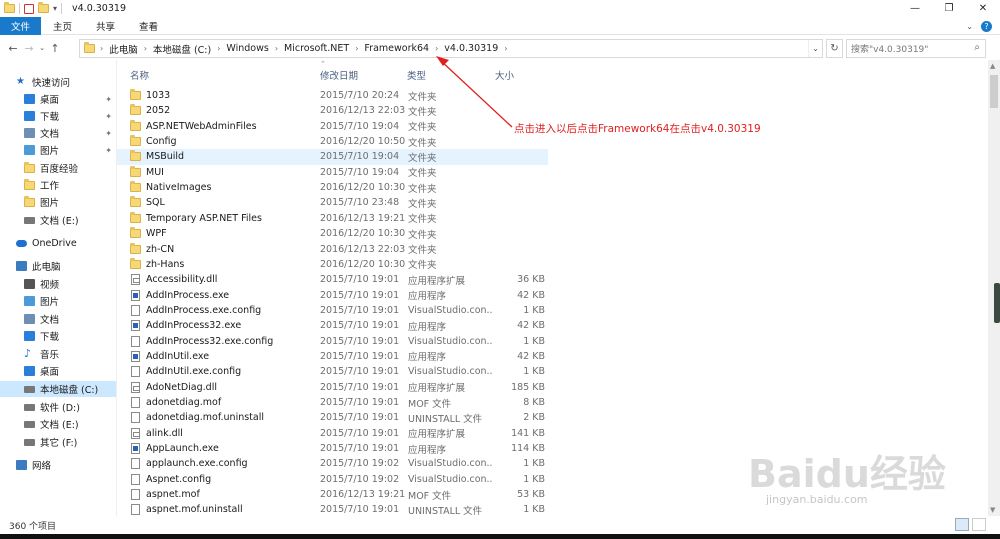 The width and height of the screenshot is (1000, 539). I want to click on sidebar-item: 下载 ✦, so click(58, 116).